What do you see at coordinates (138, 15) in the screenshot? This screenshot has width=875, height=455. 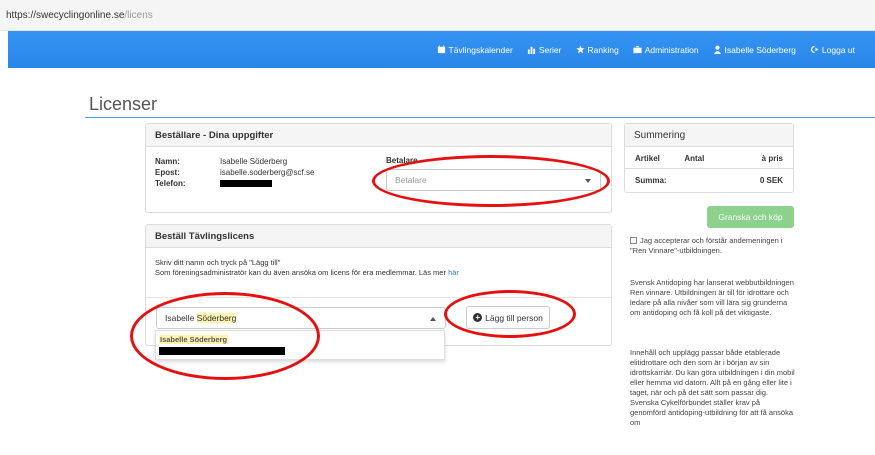 I see `url-path: /licens` at bounding box center [138, 15].